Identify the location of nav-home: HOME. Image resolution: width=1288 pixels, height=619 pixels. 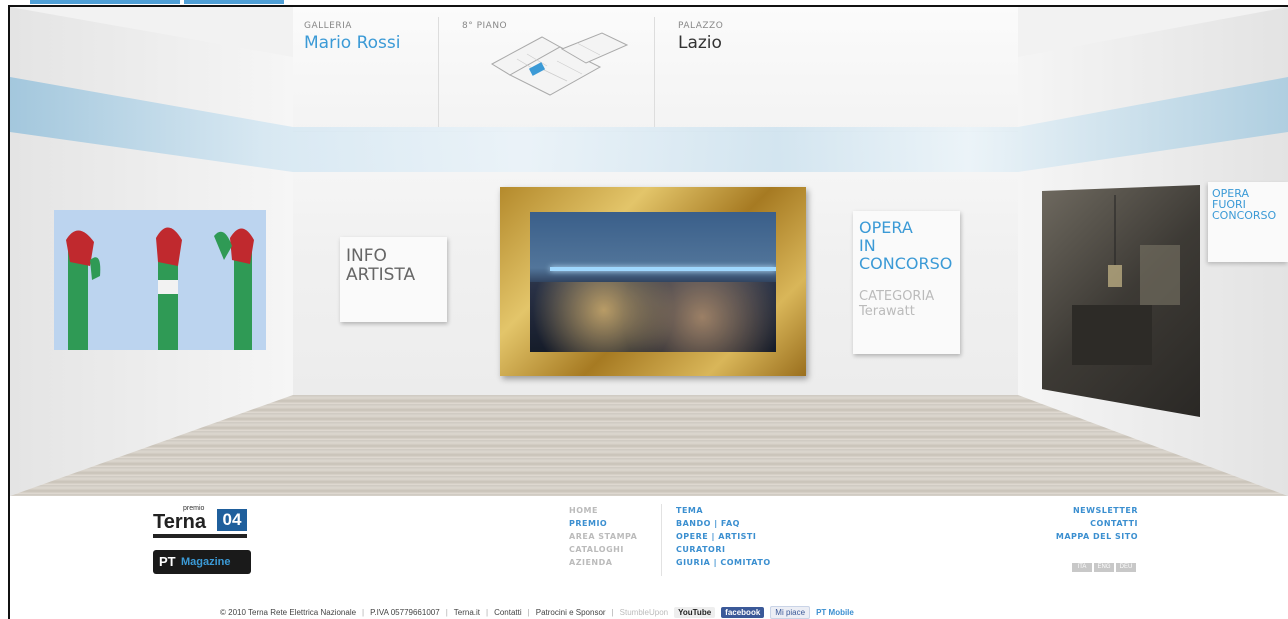
(603, 510).